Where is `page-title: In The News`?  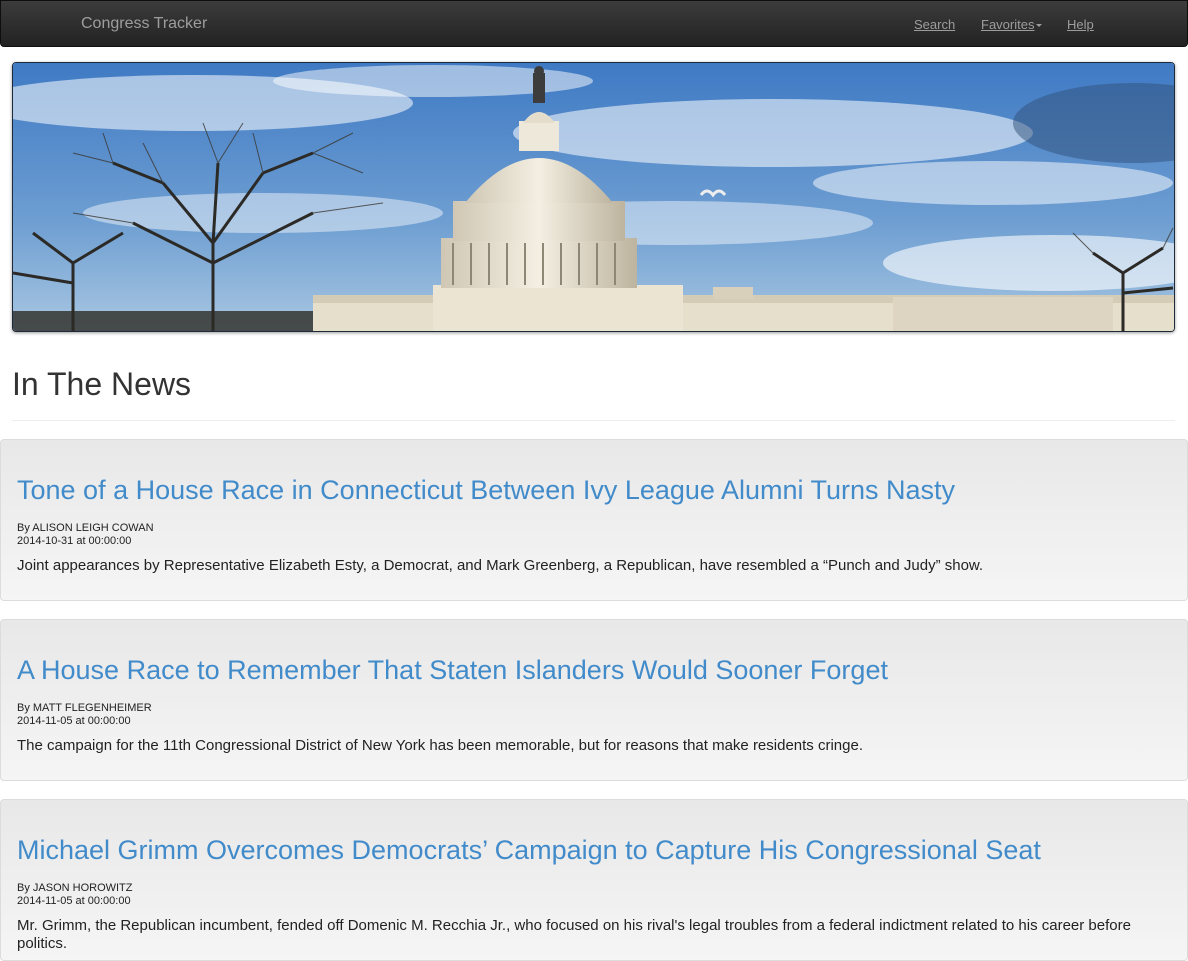 page-title: In The News is located at coordinates (102, 384).